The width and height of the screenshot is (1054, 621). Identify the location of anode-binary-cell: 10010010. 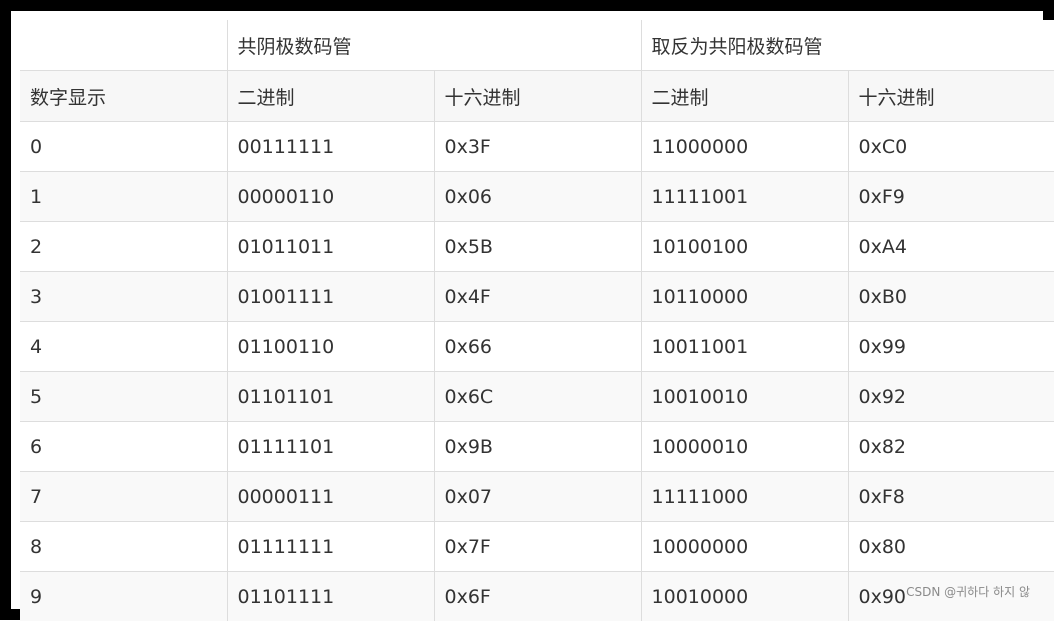
(744, 397).